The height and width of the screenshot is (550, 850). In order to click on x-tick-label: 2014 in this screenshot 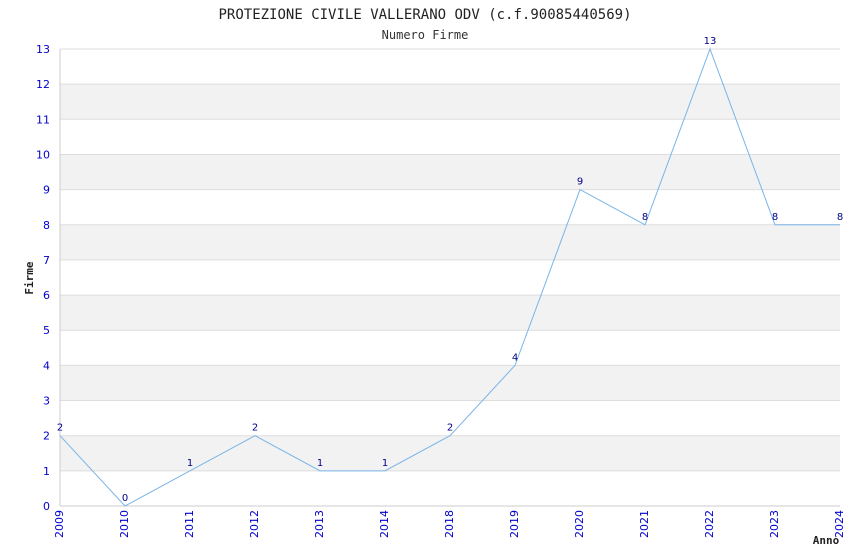, I will do `click(384, 524)`.